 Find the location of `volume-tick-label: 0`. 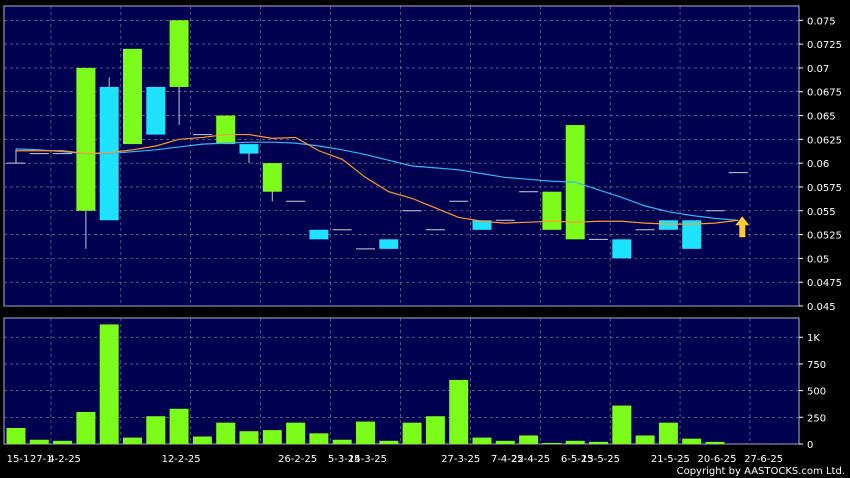

volume-tick-label: 0 is located at coordinates (810, 445).